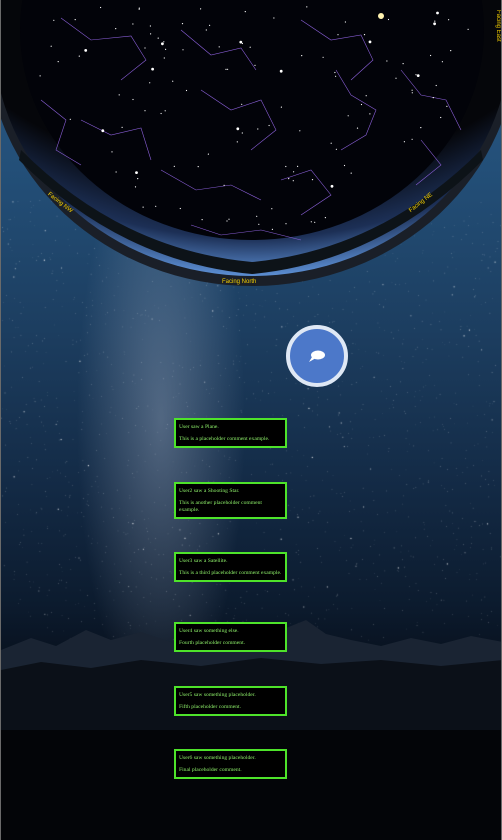 The width and height of the screenshot is (502, 840). What do you see at coordinates (217, 758) in the screenshot?
I see `comment-title: User6 saw something placeholder.` at bounding box center [217, 758].